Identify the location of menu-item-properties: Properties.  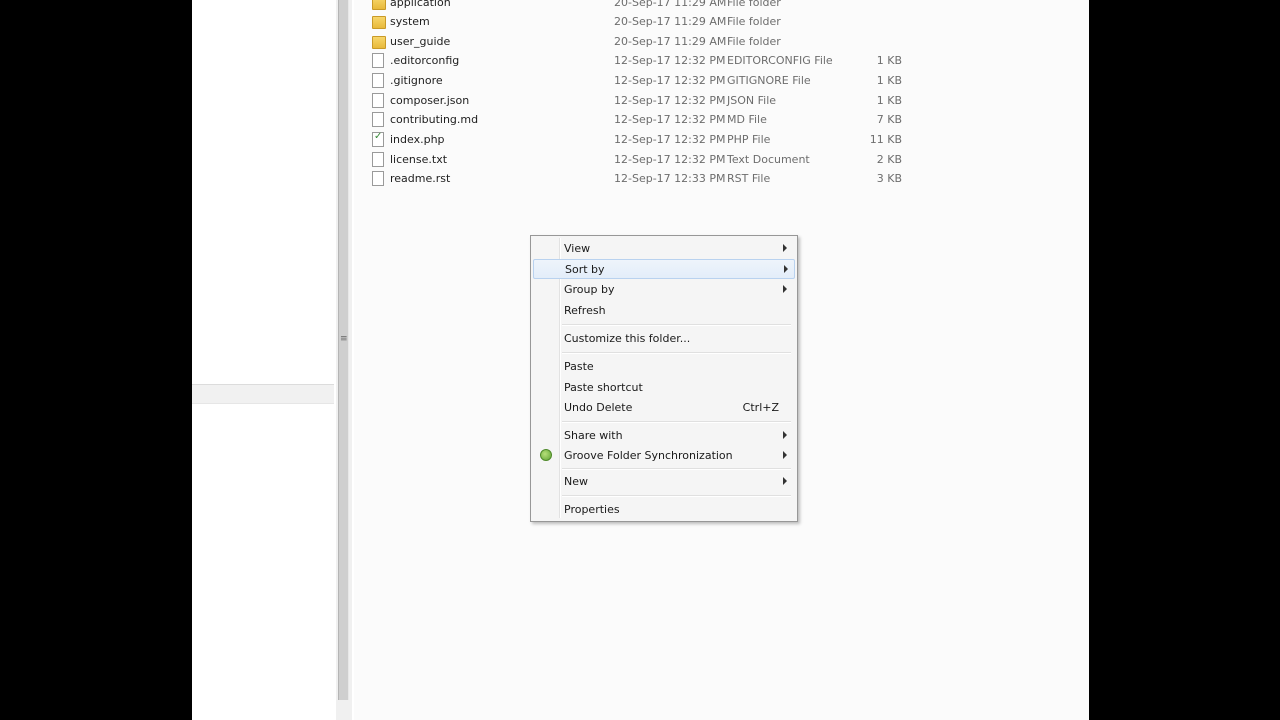
(663, 509).